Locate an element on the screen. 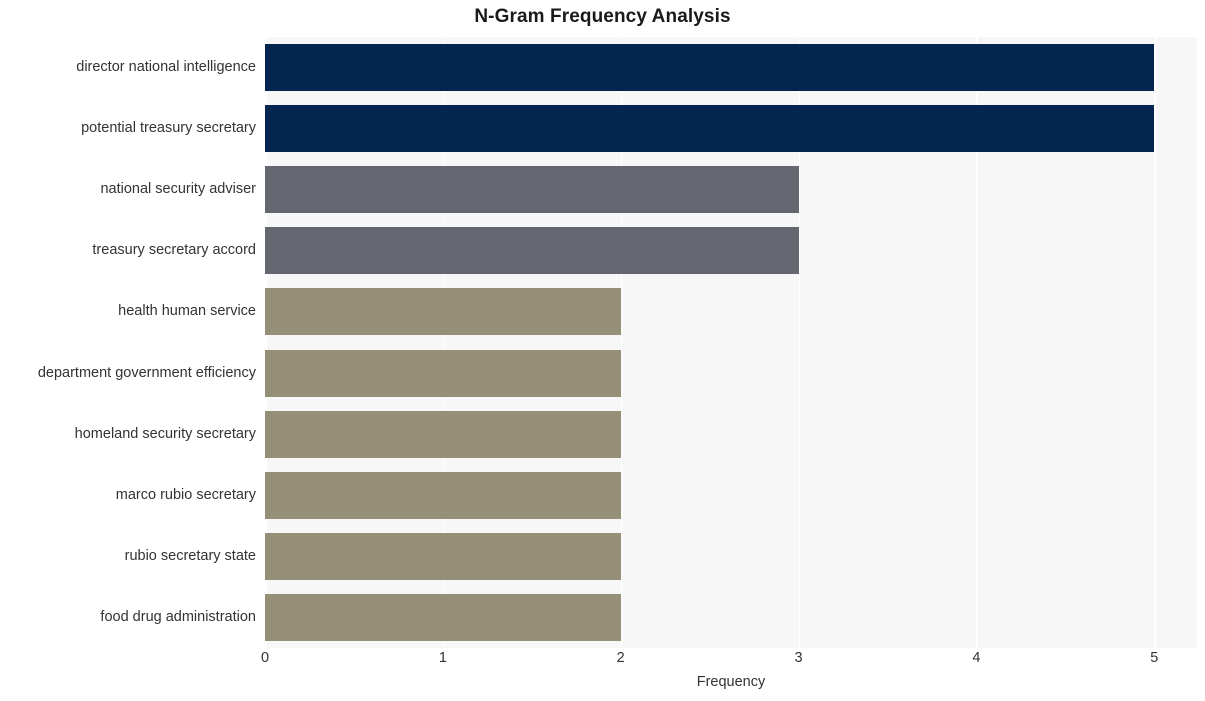 The width and height of the screenshot is (1205, 701). x-axis-tick-1: 1 is located at coordinates (442, 658).